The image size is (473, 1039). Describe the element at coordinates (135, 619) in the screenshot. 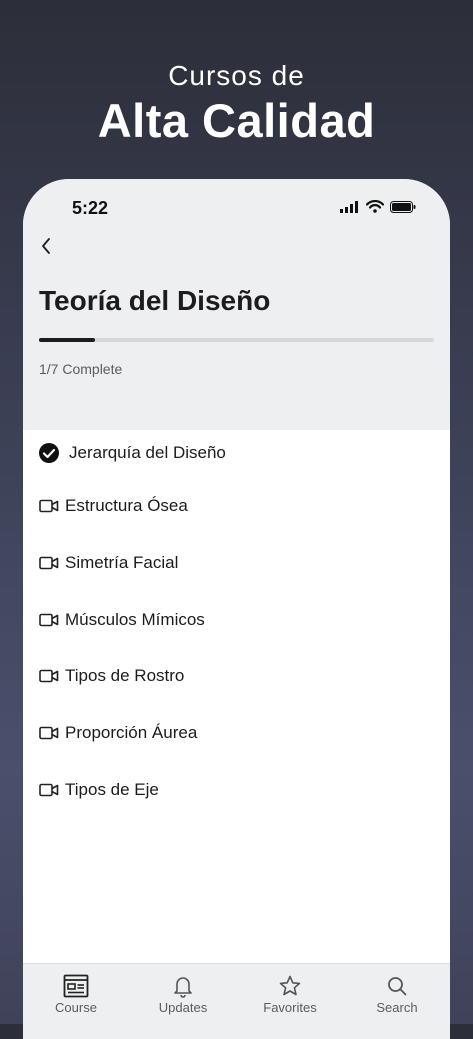

I see `lesson-label: Músculos Mímicos` at that location.